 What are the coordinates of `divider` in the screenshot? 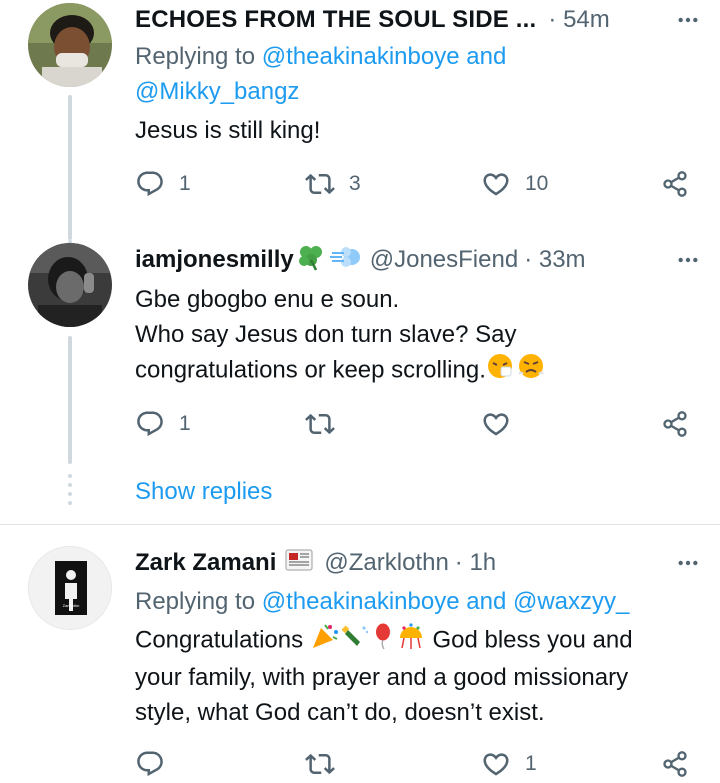 It's located at (360, 524).